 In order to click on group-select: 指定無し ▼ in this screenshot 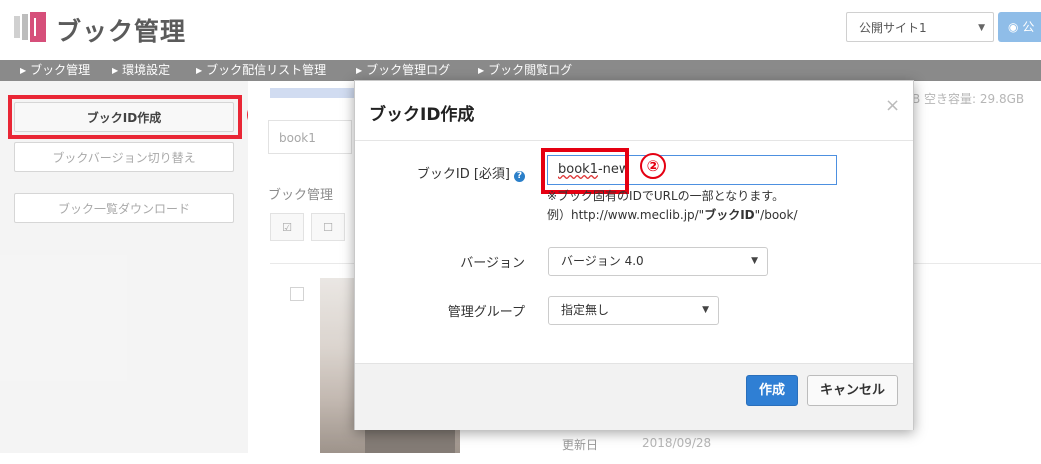, I will do `click(633, 310)`.